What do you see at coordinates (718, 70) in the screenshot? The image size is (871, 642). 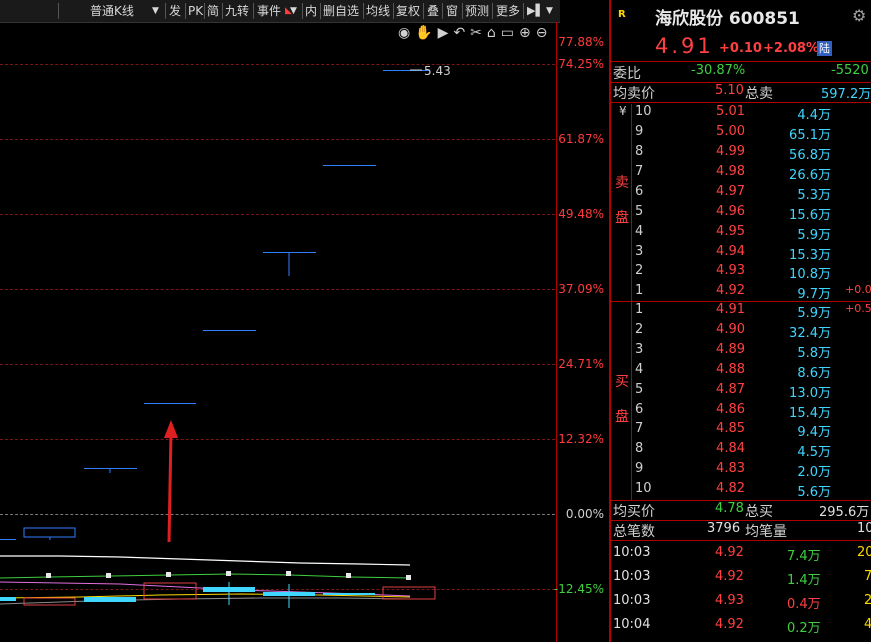 I see `weibi-pct: -30.87%` at bounding box center [718, 70].